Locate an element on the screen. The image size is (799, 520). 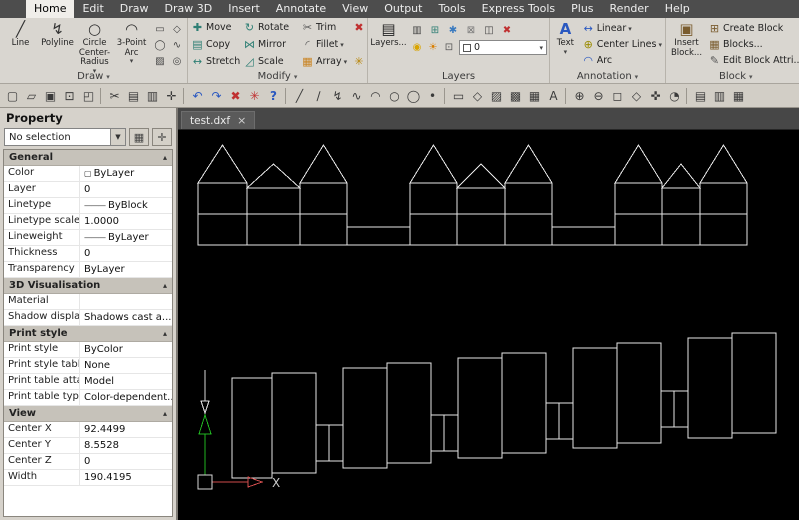
property-value: 8.5528 is located at coordinates (126, 445).